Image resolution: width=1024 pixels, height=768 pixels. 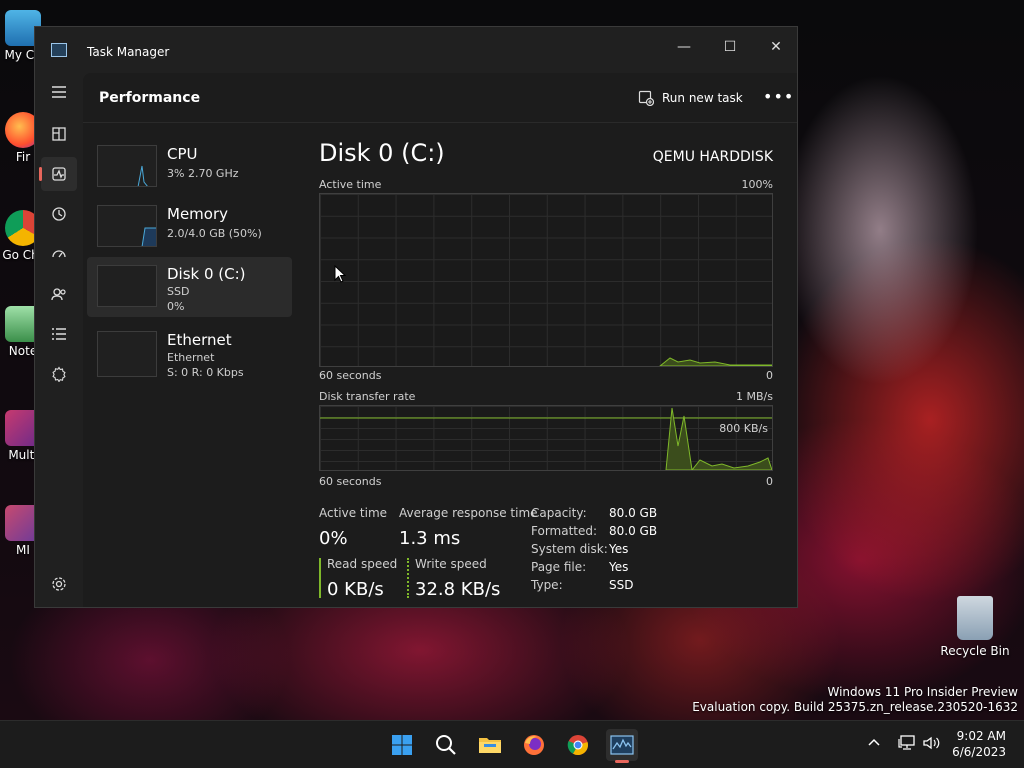 What do you see at coordinates (408, 578) in the screenshot?
I see `write-speed-marker` at bounding box center [408, 578].